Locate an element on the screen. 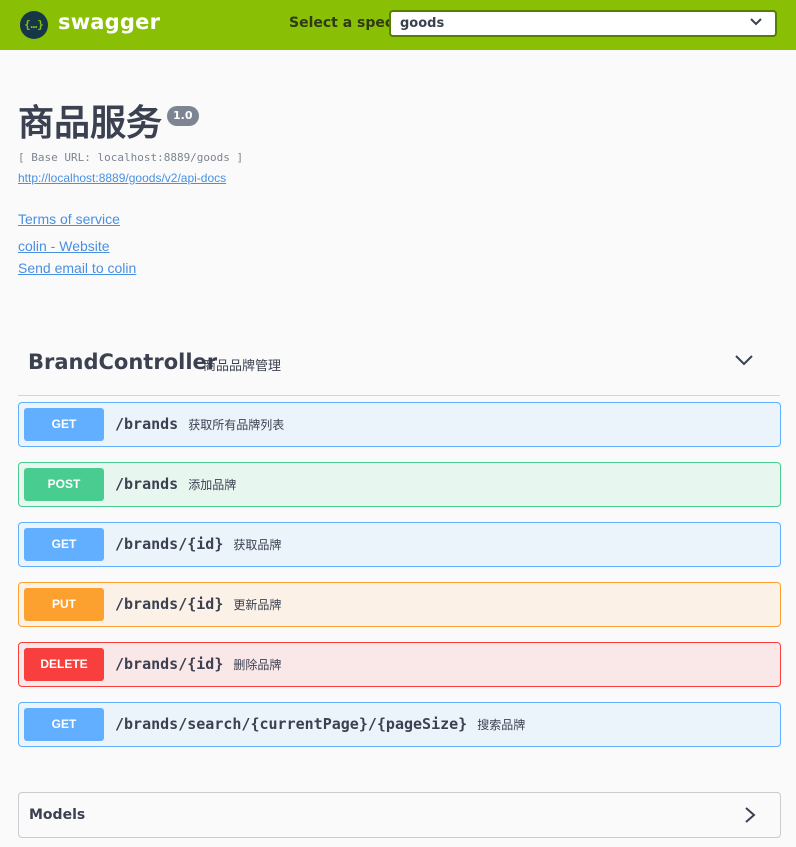 The width and height of the screenshot is (796, 847). operation-delete-brand: DELETE /brands/{id} 删除品牌 is located at coordinates (399, 664).